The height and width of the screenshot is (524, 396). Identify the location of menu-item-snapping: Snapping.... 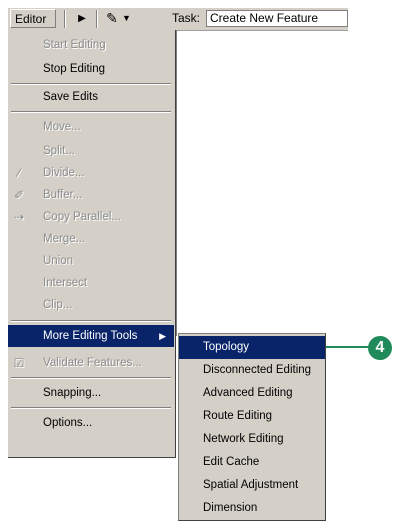
(91, 393).